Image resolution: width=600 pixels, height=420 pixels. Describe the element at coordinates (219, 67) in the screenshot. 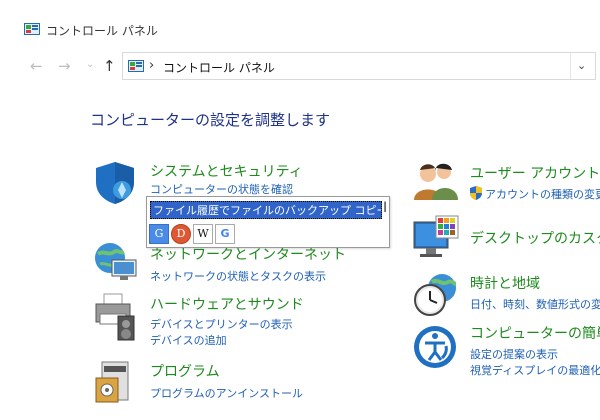

I see `breadcrumb-control-panel: コントロール パネル` at that location.